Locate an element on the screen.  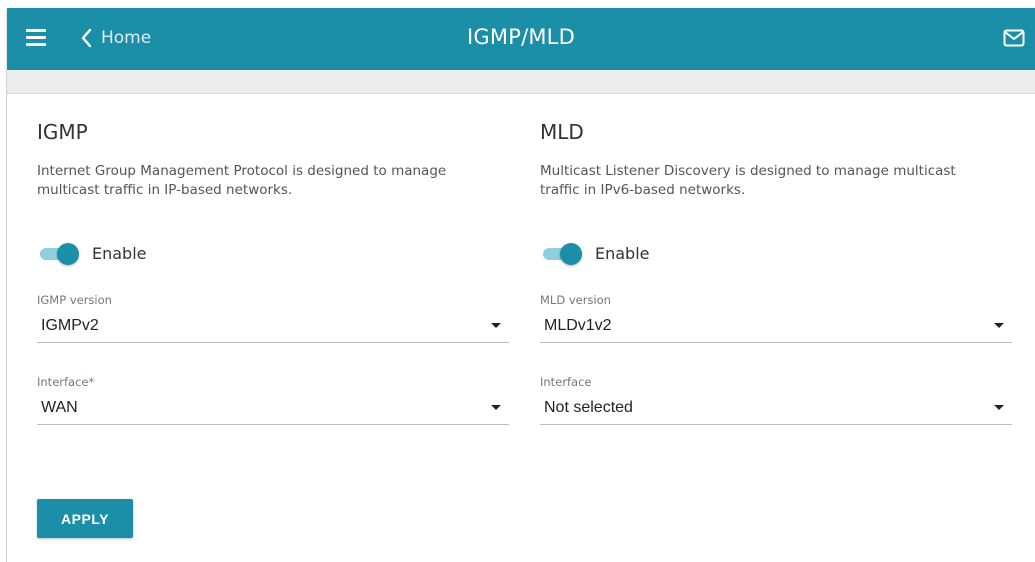
igmp-enable-toggle is located at coordinates (59, 253).